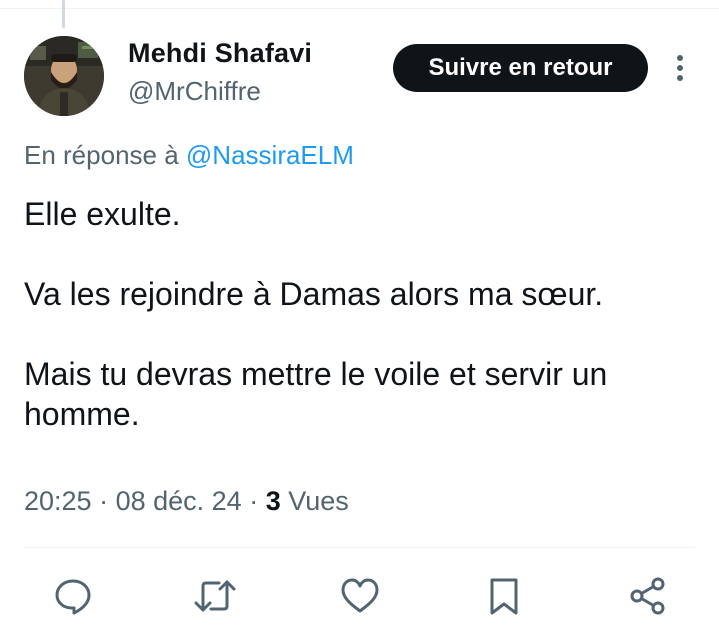 This screenshot has height=640, width=719. Describe the element at coordinates (680, 68) in the screenshot. I see `more-options-icon` at that location.